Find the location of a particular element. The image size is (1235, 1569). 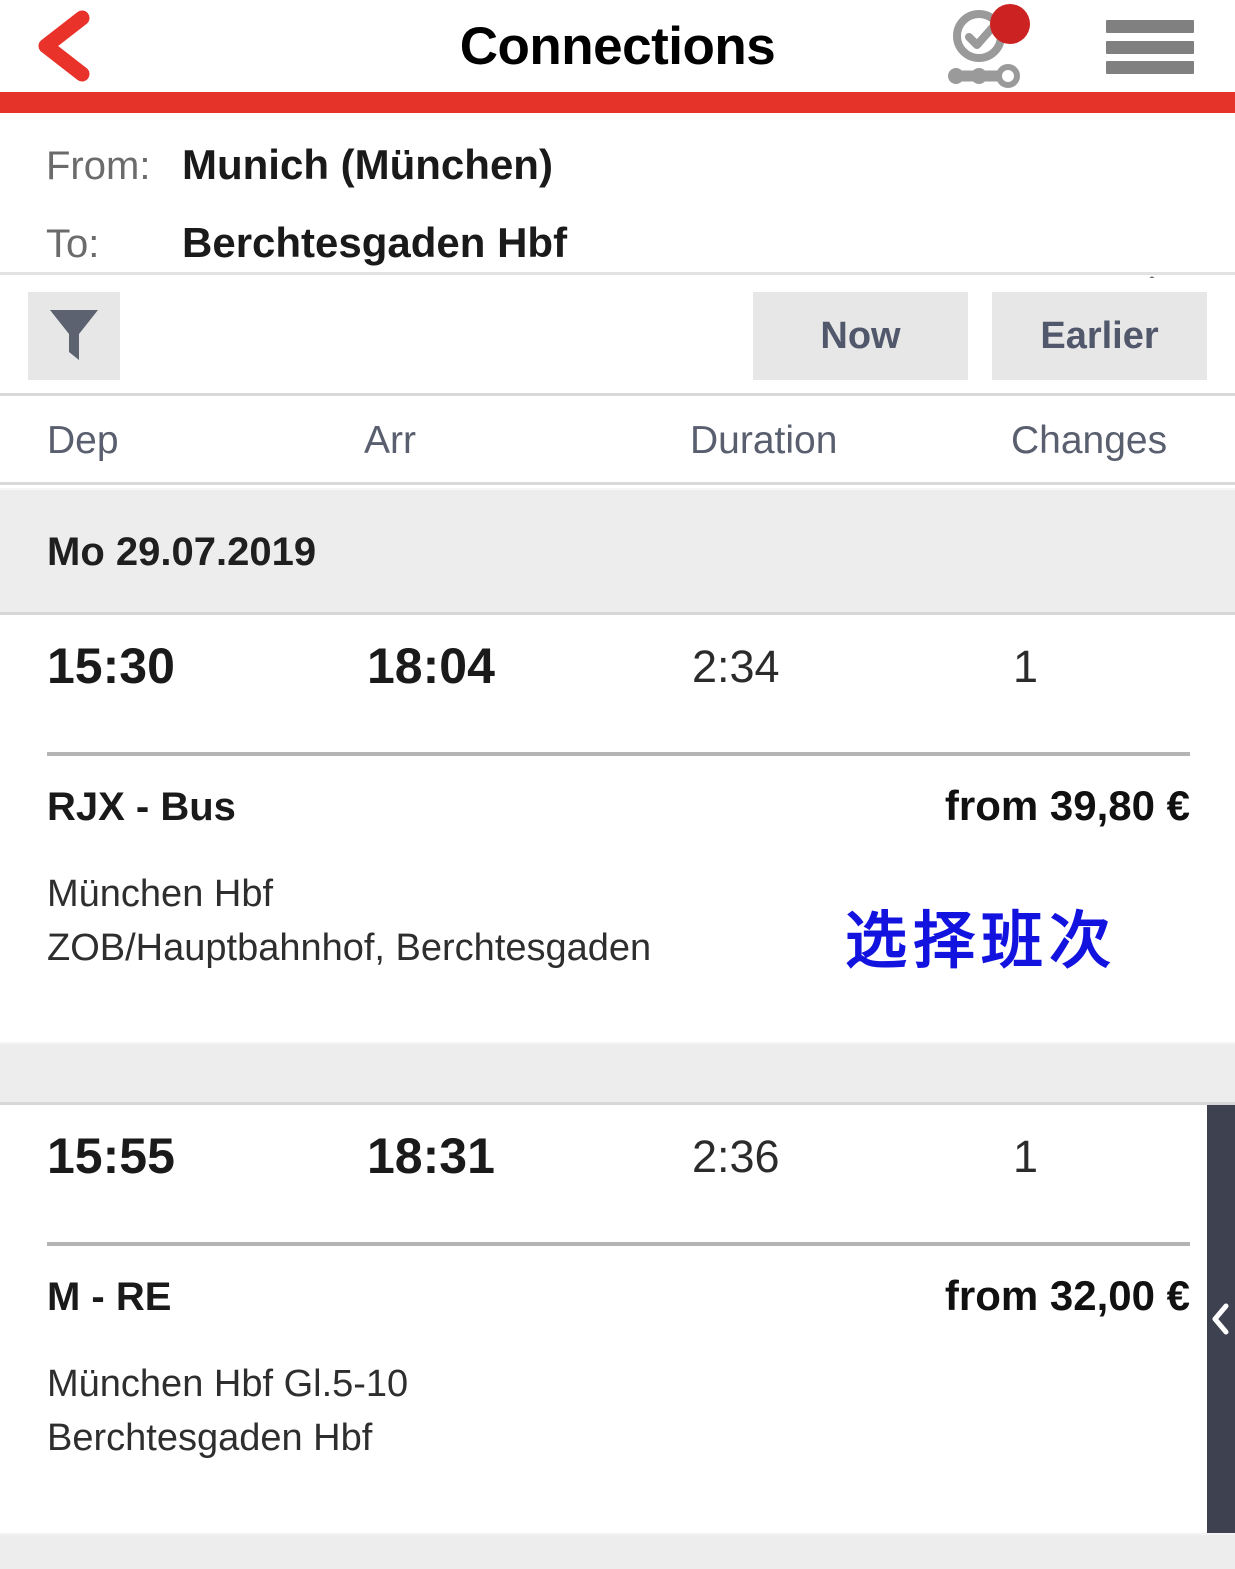

column-header-arr: Arr is located at coordinates (390, 440).